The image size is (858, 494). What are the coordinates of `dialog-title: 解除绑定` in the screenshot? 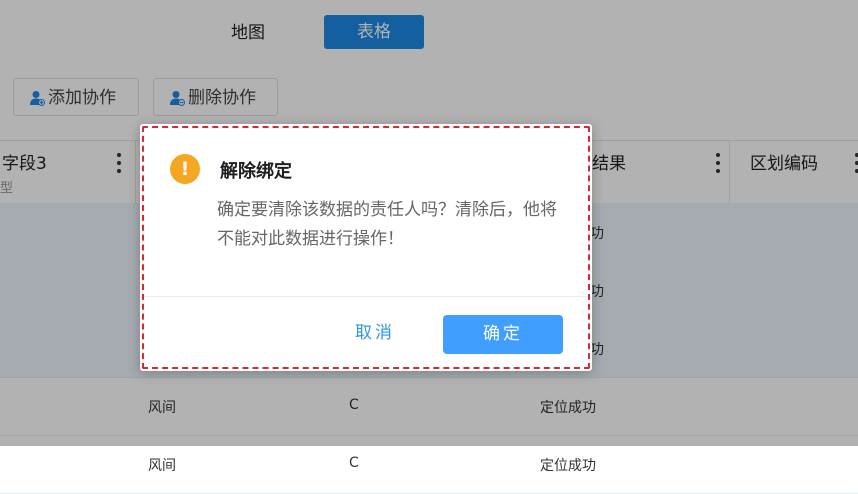 It's located at (256, 171).